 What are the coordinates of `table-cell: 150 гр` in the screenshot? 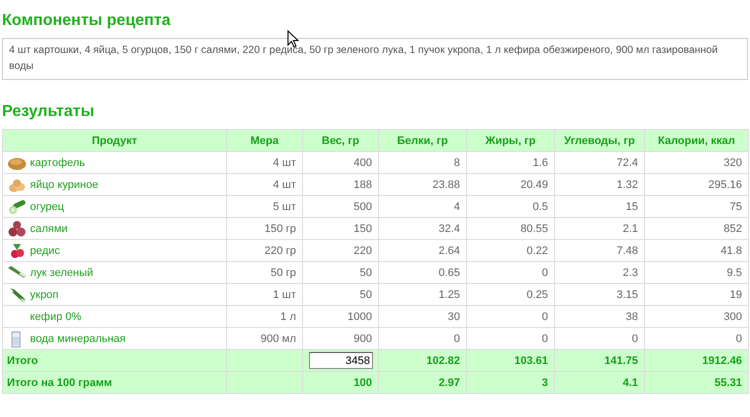 It's located at (264, 229).